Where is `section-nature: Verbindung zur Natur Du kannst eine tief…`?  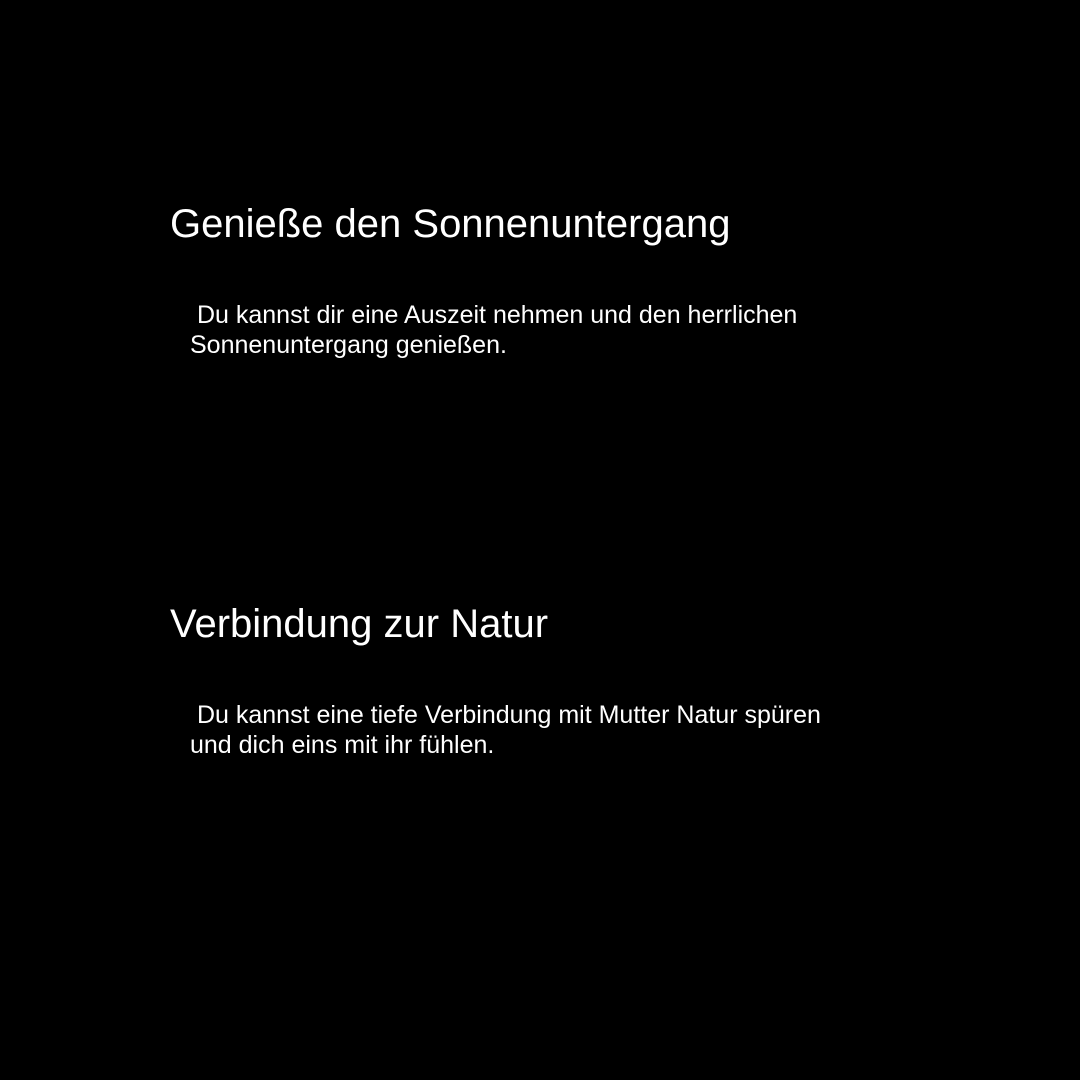
section-nature: Verbindung zur Natur Du kannst eine tief… is located at coordinates (520, 680).